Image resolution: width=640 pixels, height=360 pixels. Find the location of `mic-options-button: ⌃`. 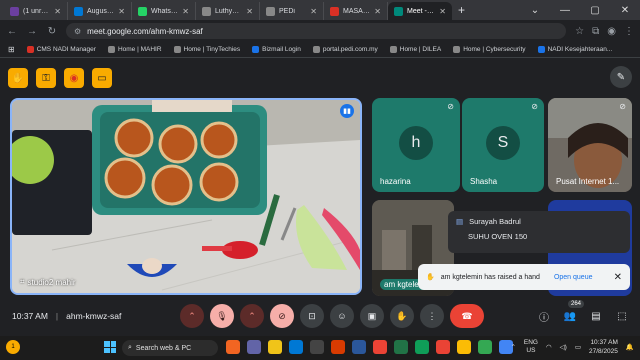

mic-options-button: ⌃ is located at coordinates (192, 316).